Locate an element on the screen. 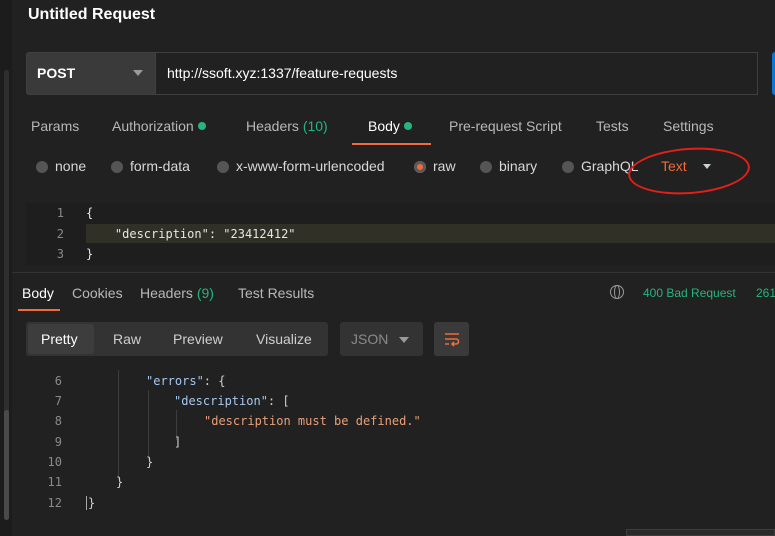 This screenshot has width=775, height=536. tab-pre-request-script: Pre-request Script is located at coordinates (505, 126).